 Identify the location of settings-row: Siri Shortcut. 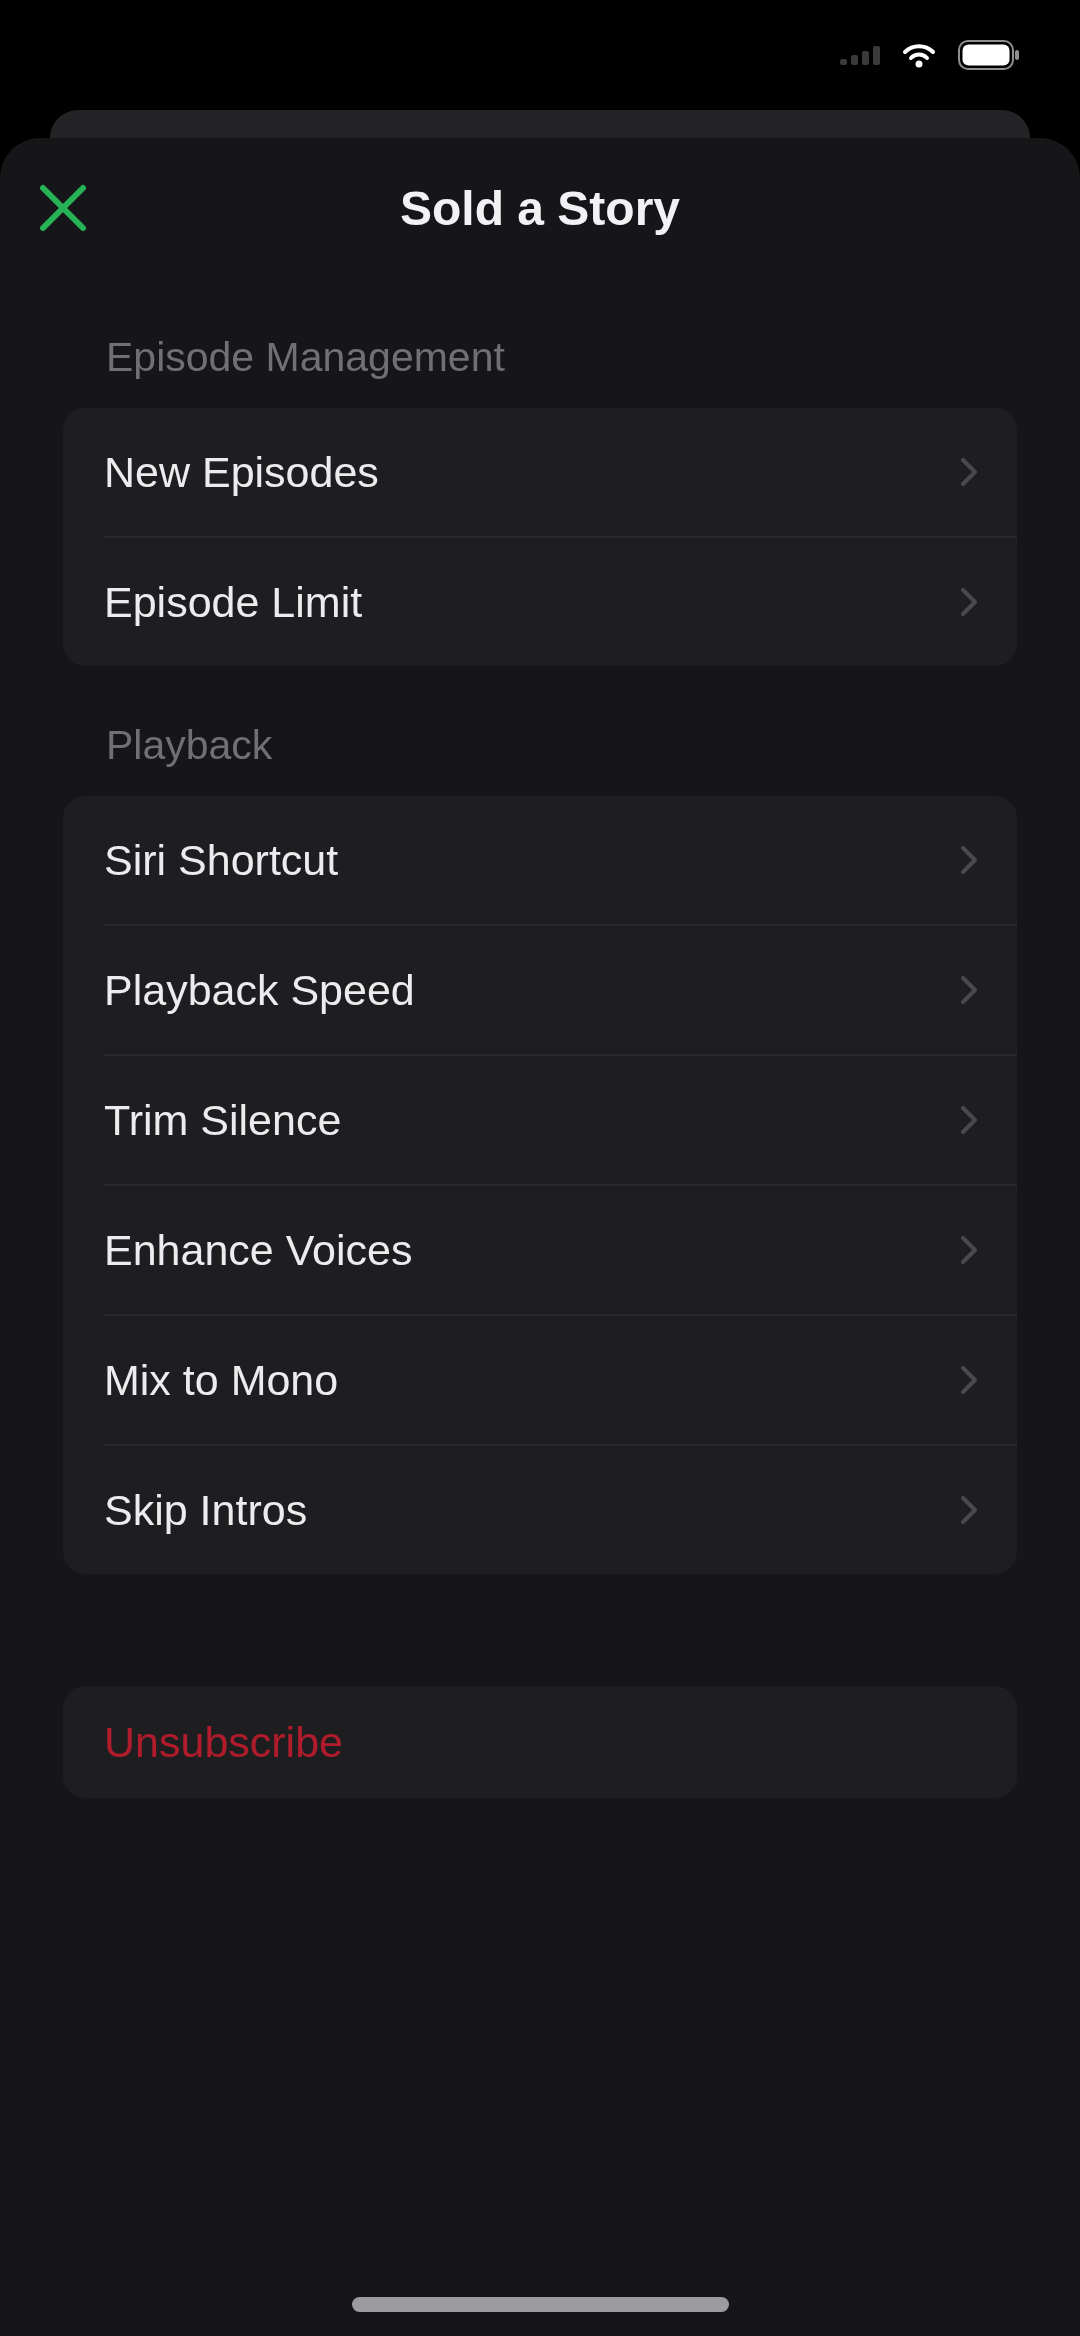
(540, 860).